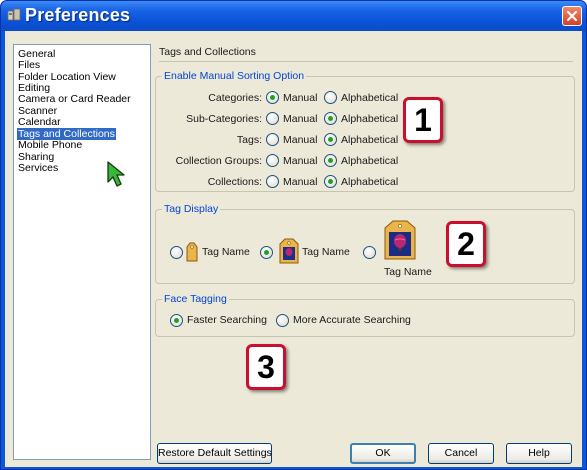 This screenshot has width=587, height=470. What do you see at coordinates (330, 97) in the screenshot?
I see `categories-alphabetical-radio` at bounding box center [330, 97].